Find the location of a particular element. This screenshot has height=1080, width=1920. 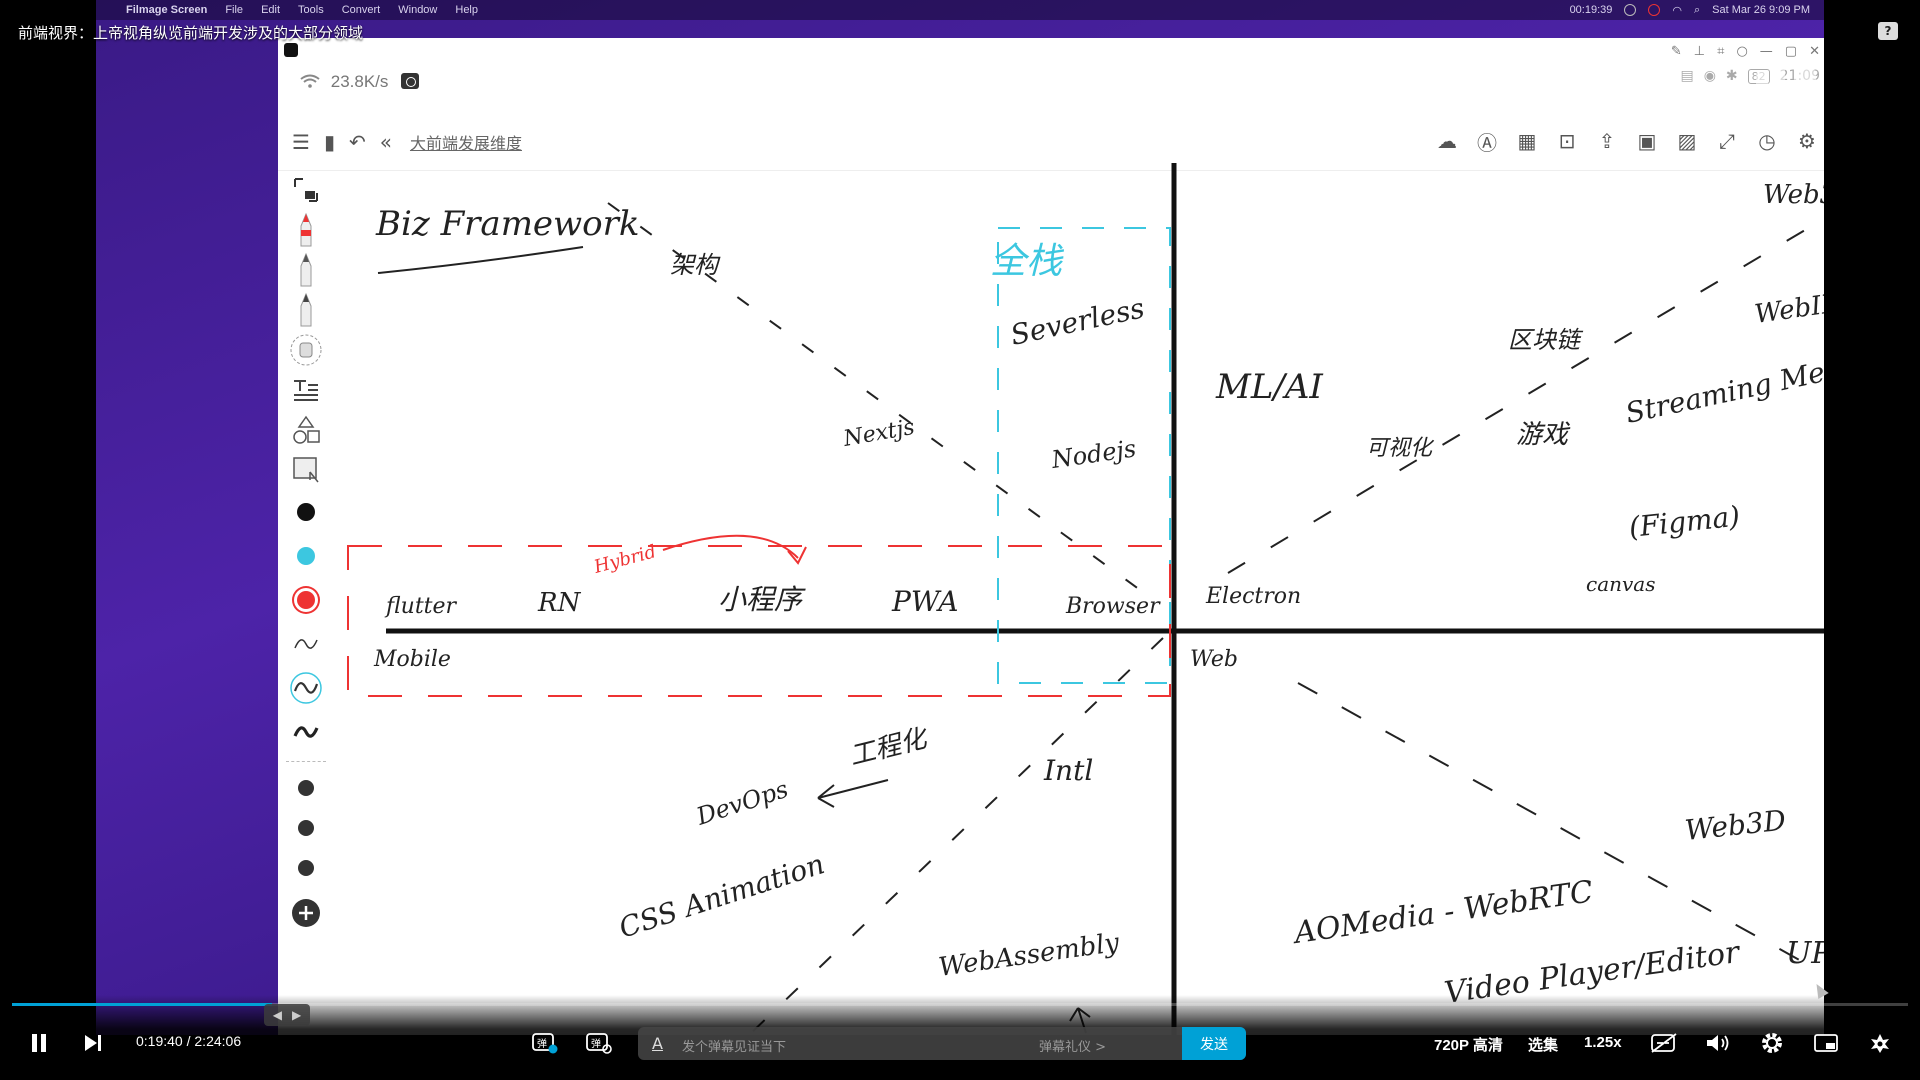

label-keshihua: 可视化 is located at coordinates (1400, 448).